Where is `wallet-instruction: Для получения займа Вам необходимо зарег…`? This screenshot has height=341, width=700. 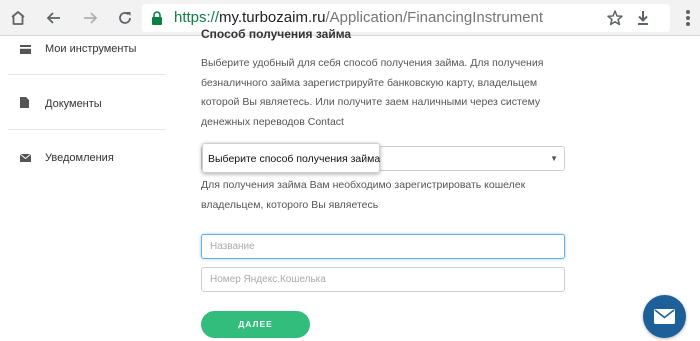 wallet-instruction: Для получения займа Вам необходимо зарег… is located at coordinates (363, 195).